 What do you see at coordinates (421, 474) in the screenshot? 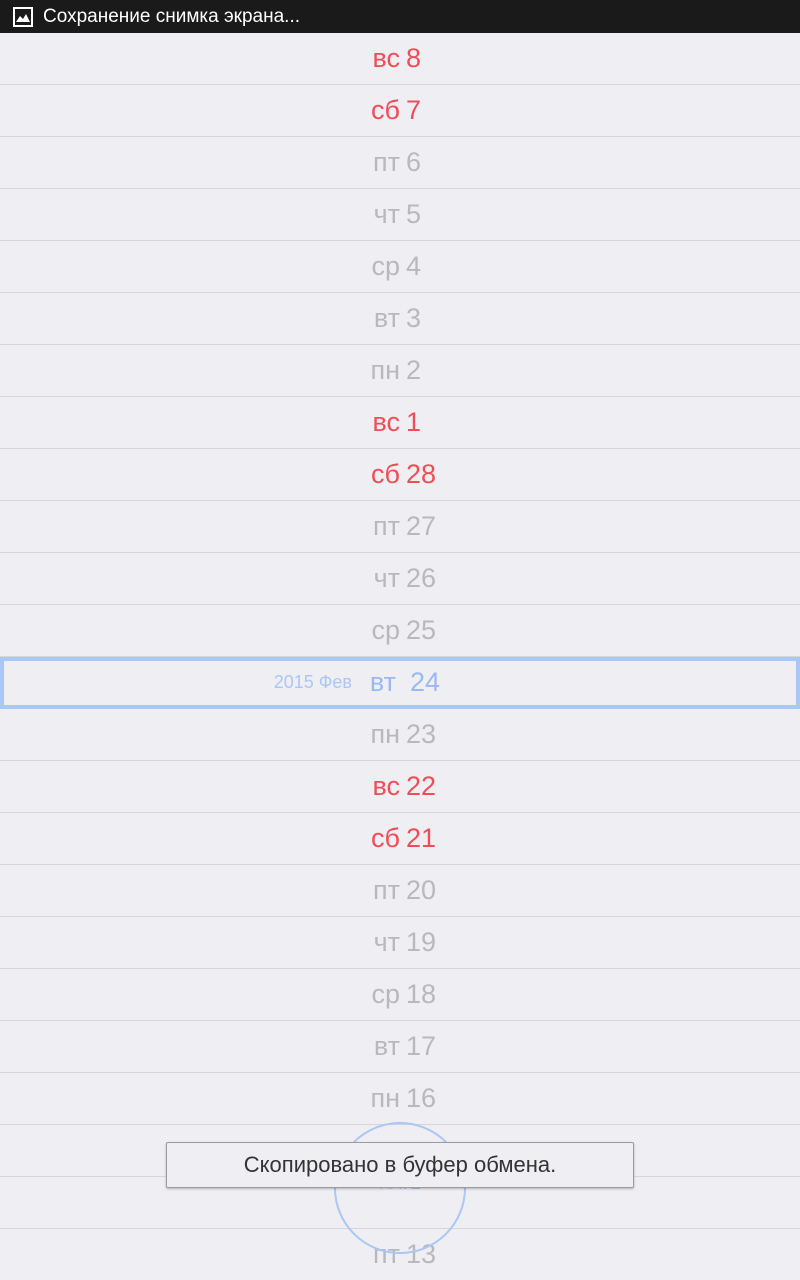
I see `day-number: 28` at bounding box center [421, 474].